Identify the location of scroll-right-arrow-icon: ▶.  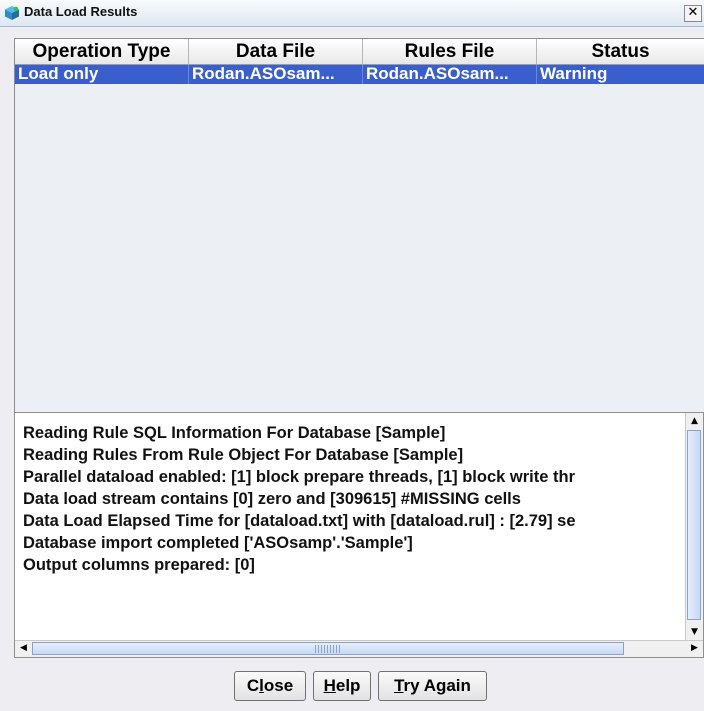
(694, 648).